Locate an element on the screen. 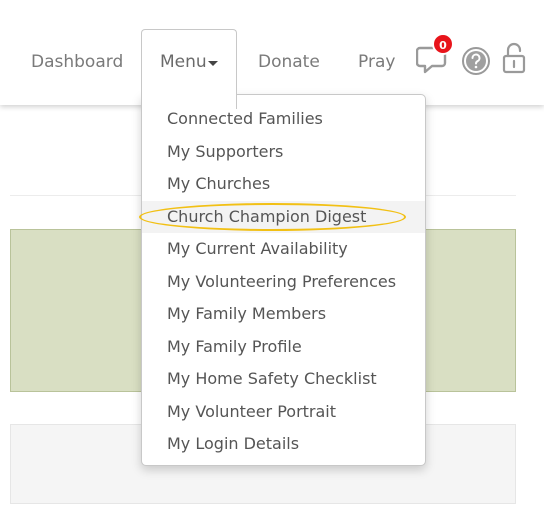 This screenshot has width=544, height=512. nav-pray: Pray is located at coordinates (376, 62).